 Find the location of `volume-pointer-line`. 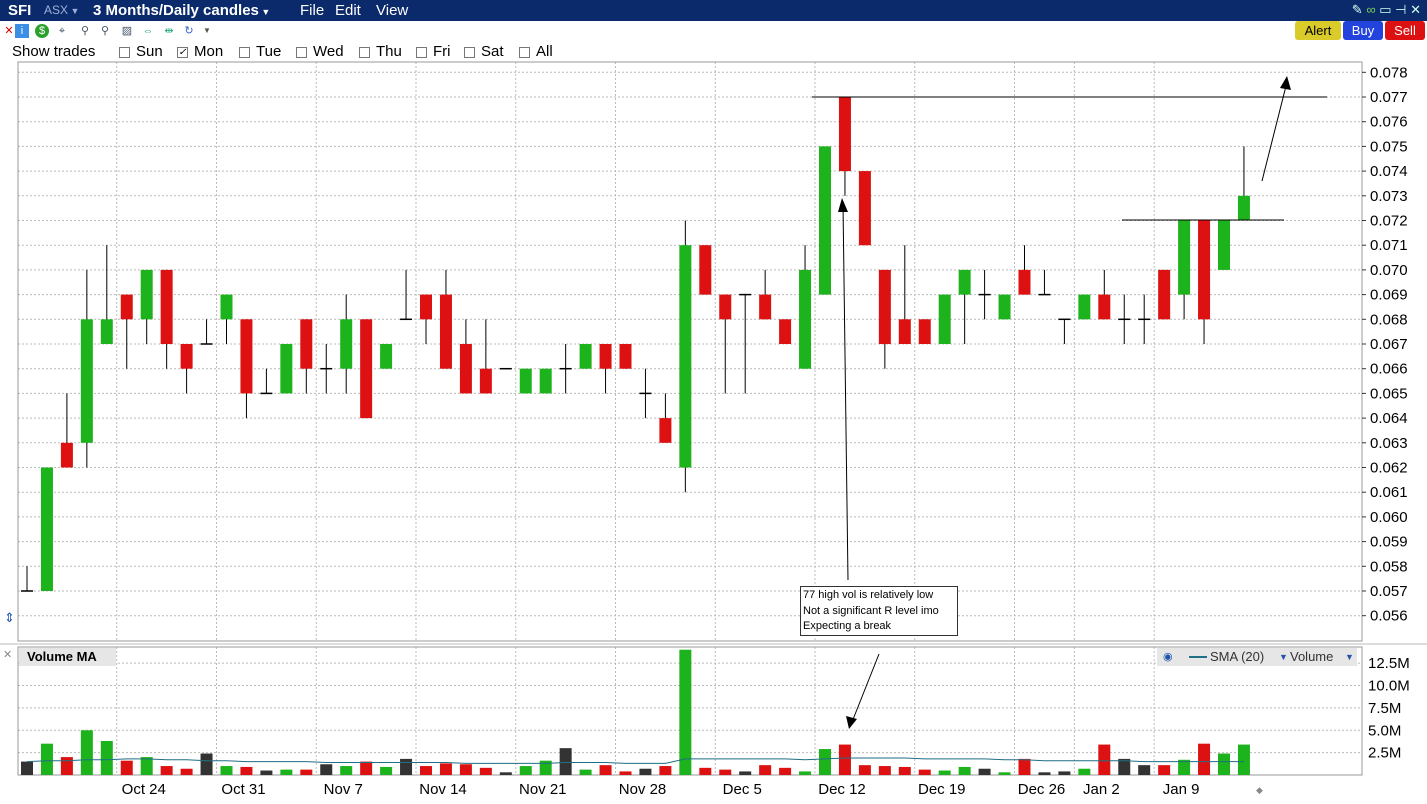

volume-pointer-line is located at coordinates (865, 688).